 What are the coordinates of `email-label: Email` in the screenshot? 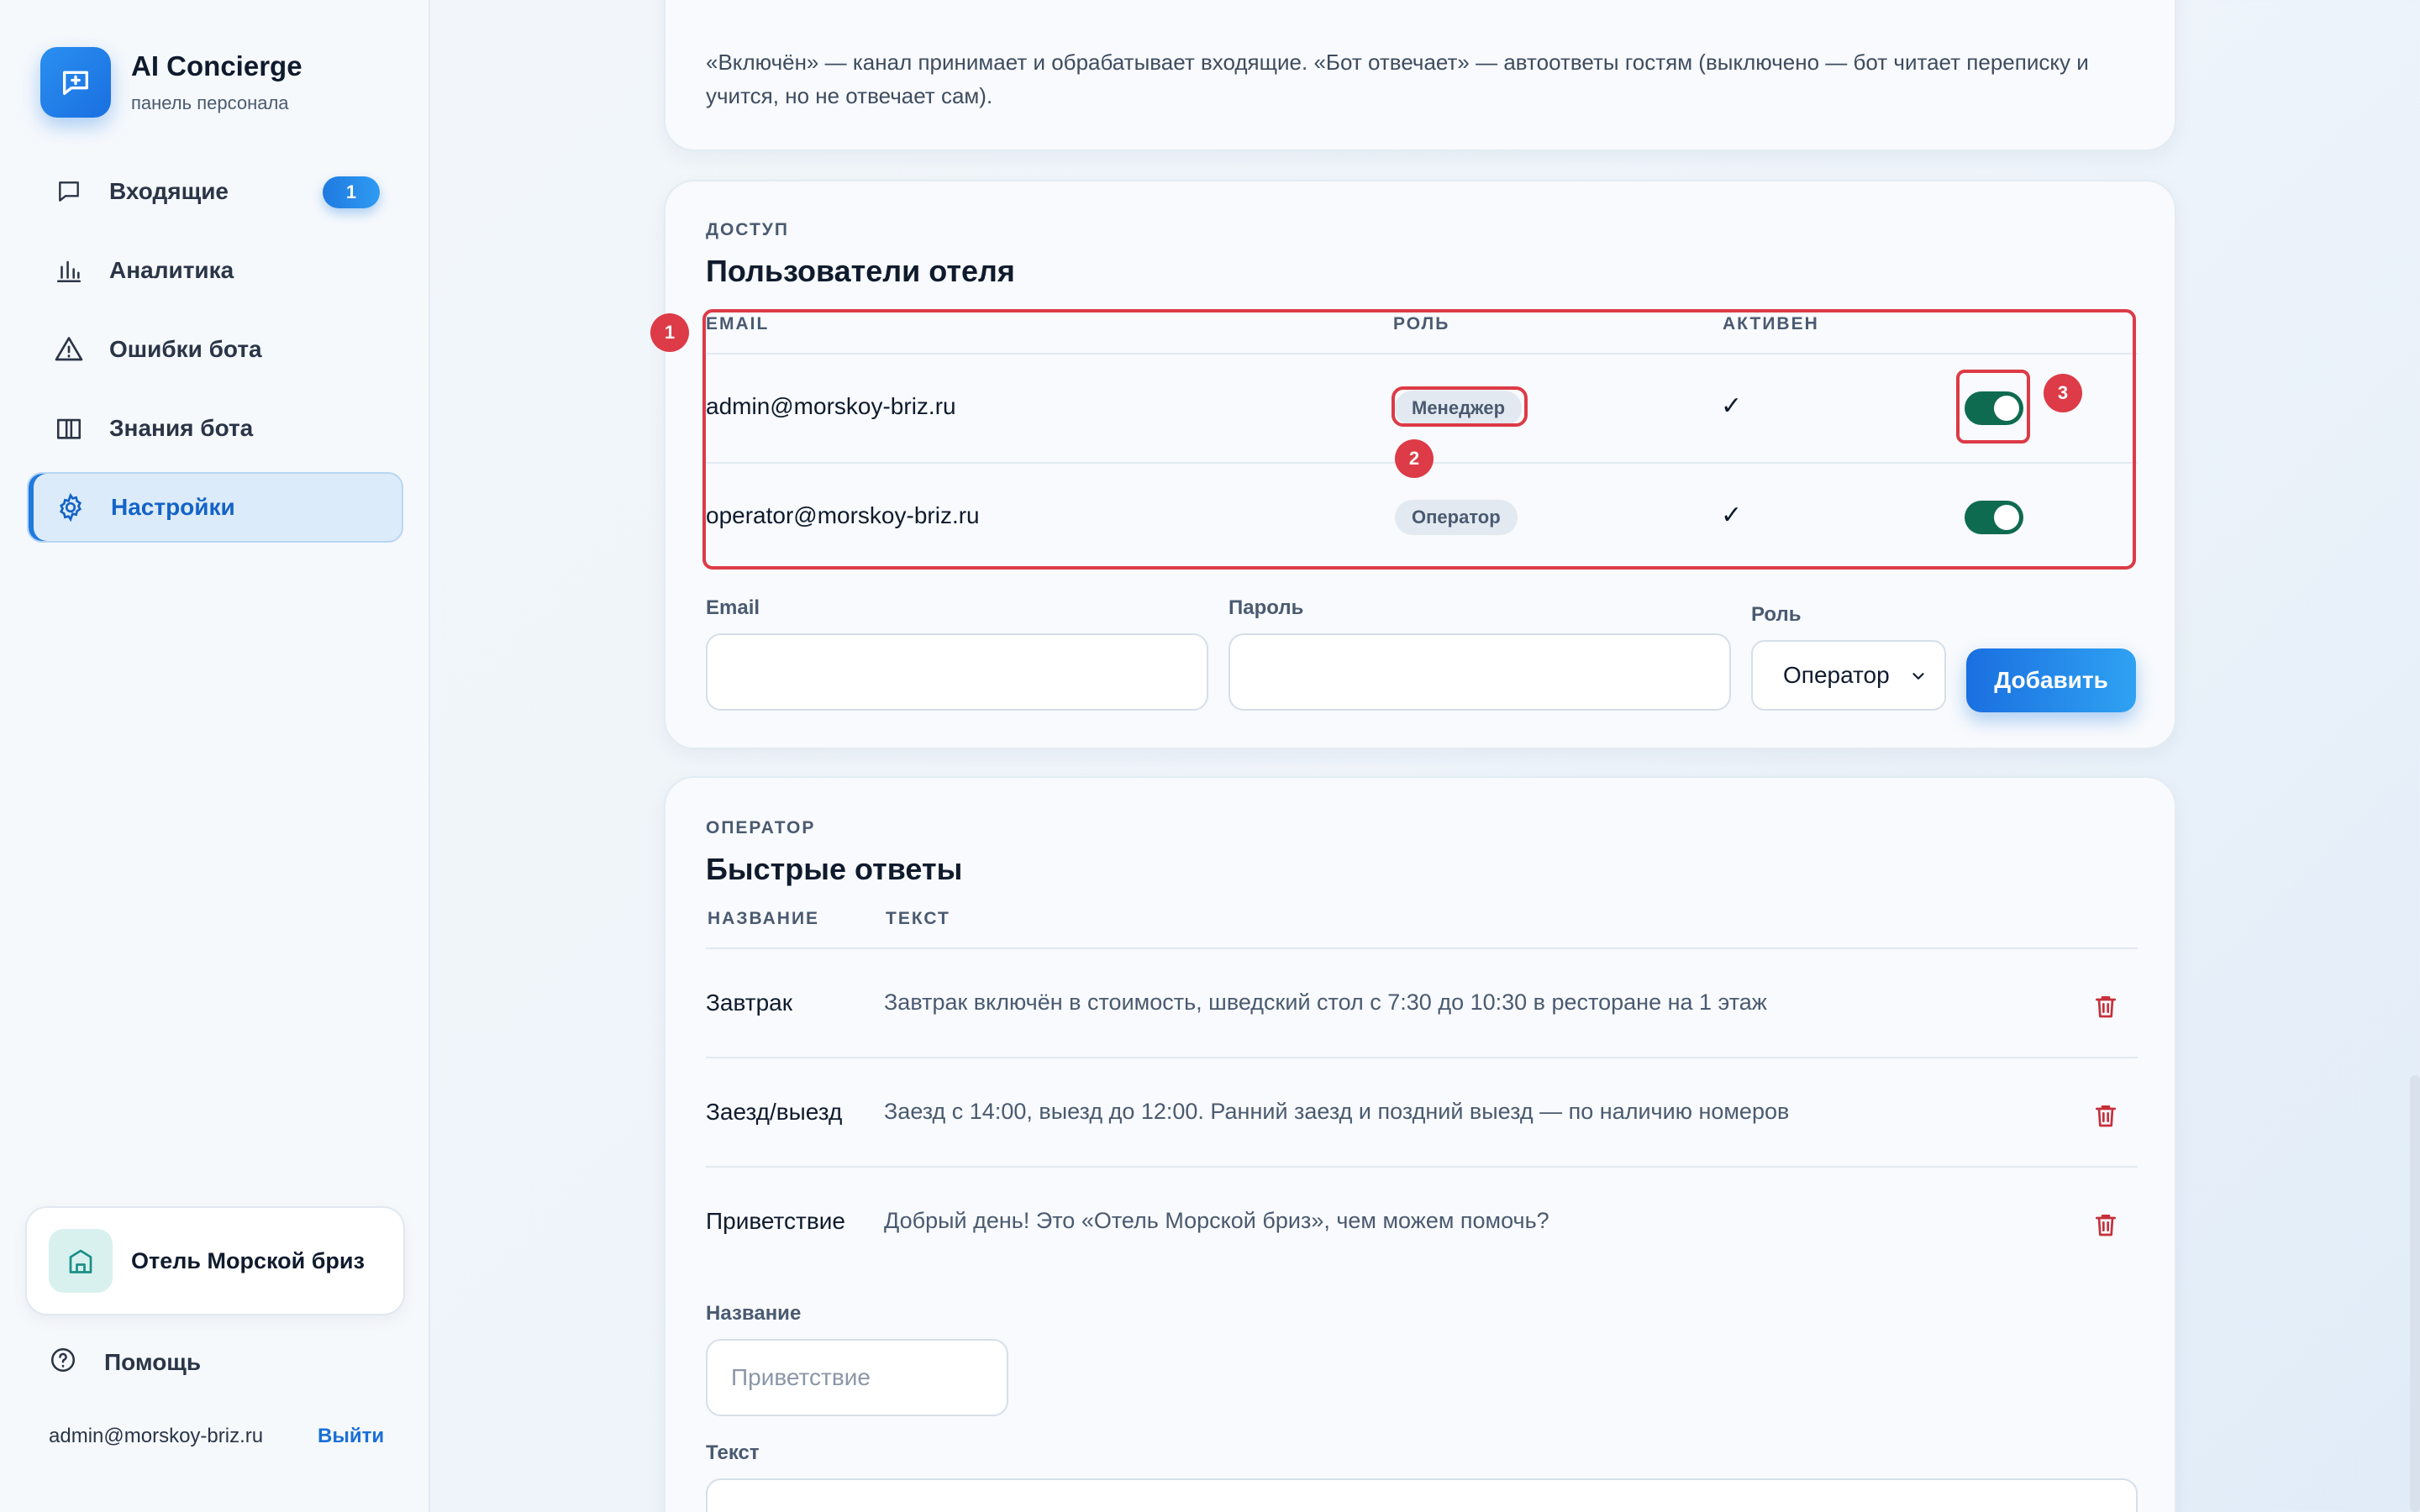 It's located at (733, 607).